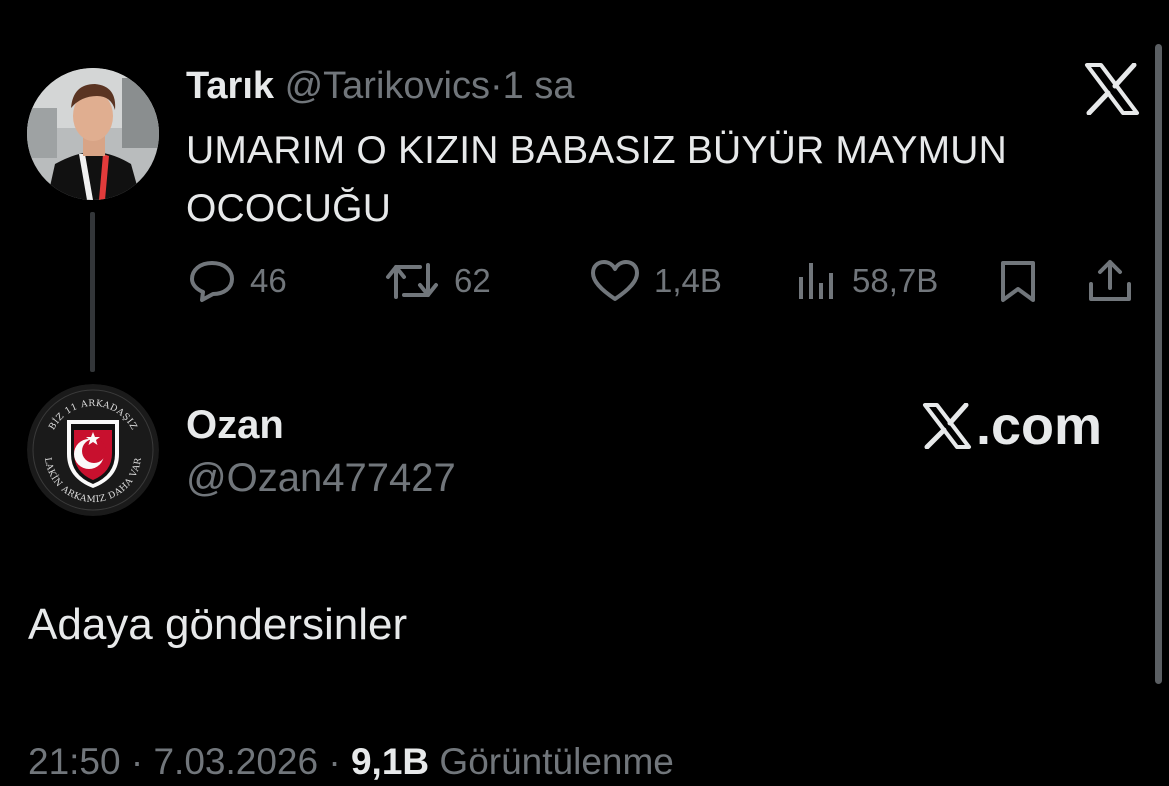 The height and width of the screenshot is (786, 1169). I want to click on bookmark-button, so click(1018, 281).